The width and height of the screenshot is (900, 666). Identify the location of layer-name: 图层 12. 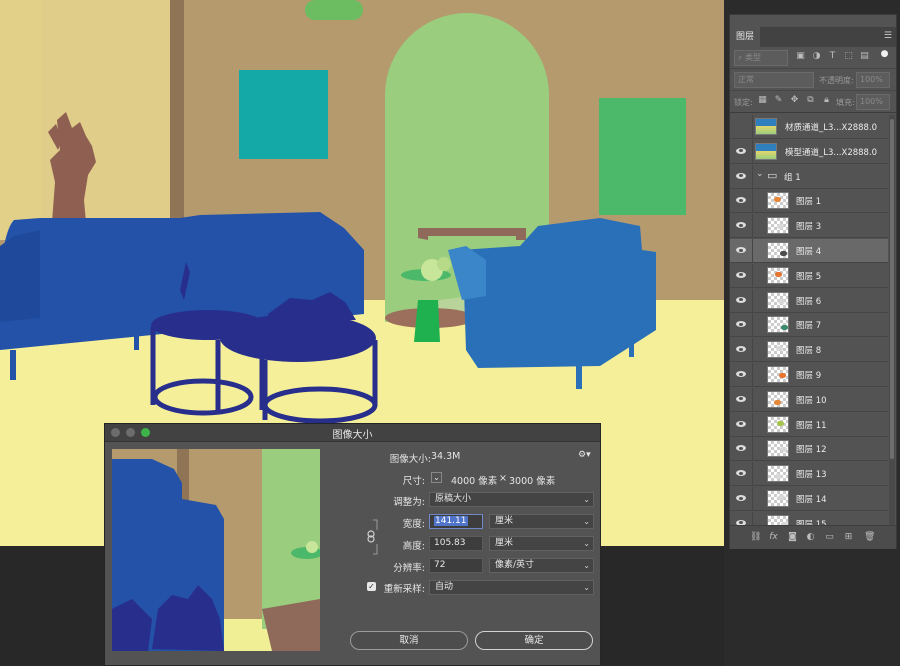
(811, 450).